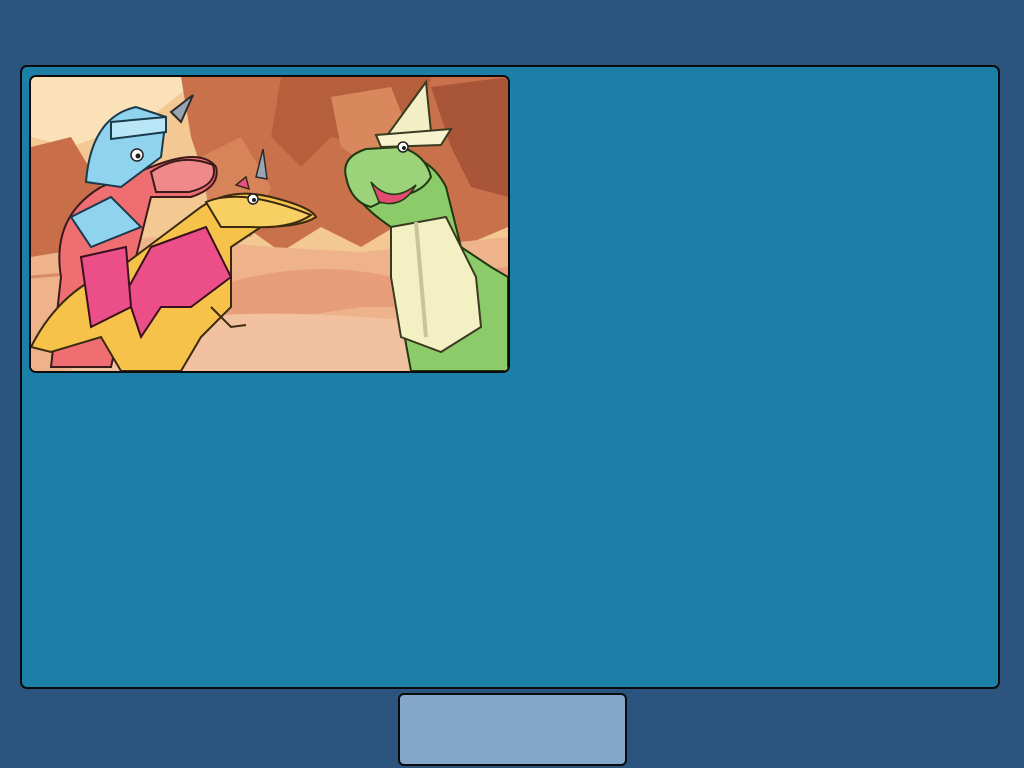  What do you see at coordinates (512, 729) in the screenshot?
I see `continue-button` at bounding box center [512, 729].